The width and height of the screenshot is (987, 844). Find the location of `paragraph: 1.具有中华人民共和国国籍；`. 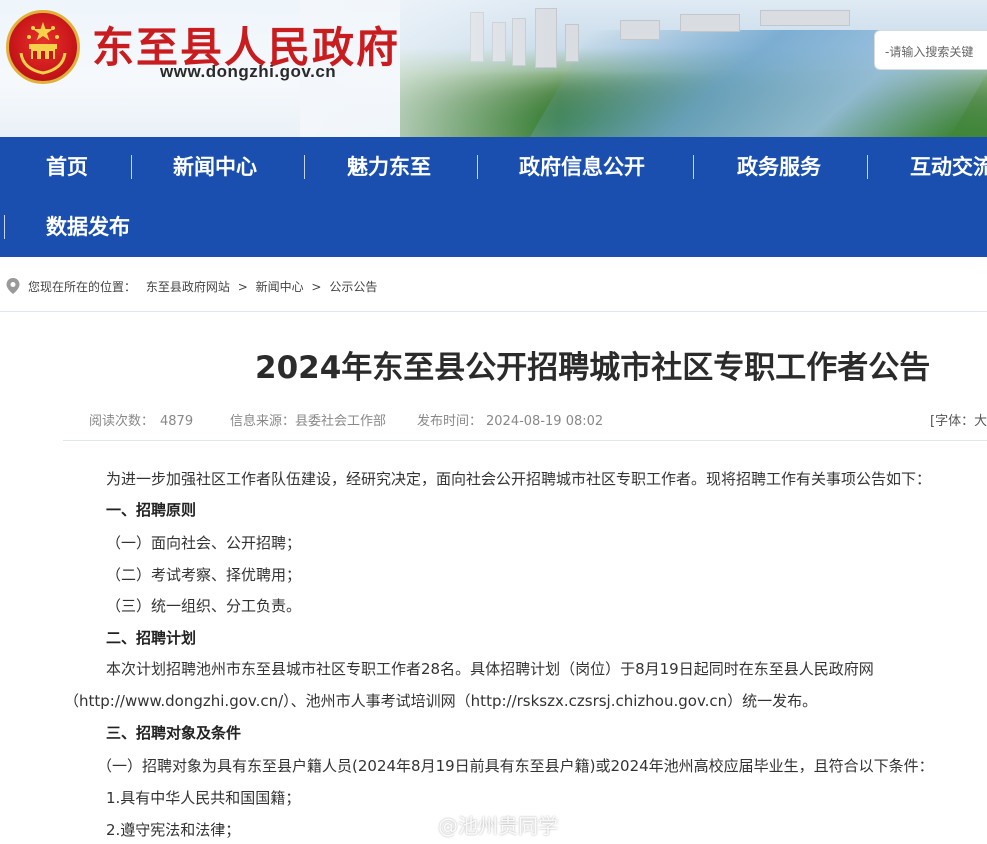

paragraph: 1.具有中华人民共和国国籍； is located at coordinates (203, 798).